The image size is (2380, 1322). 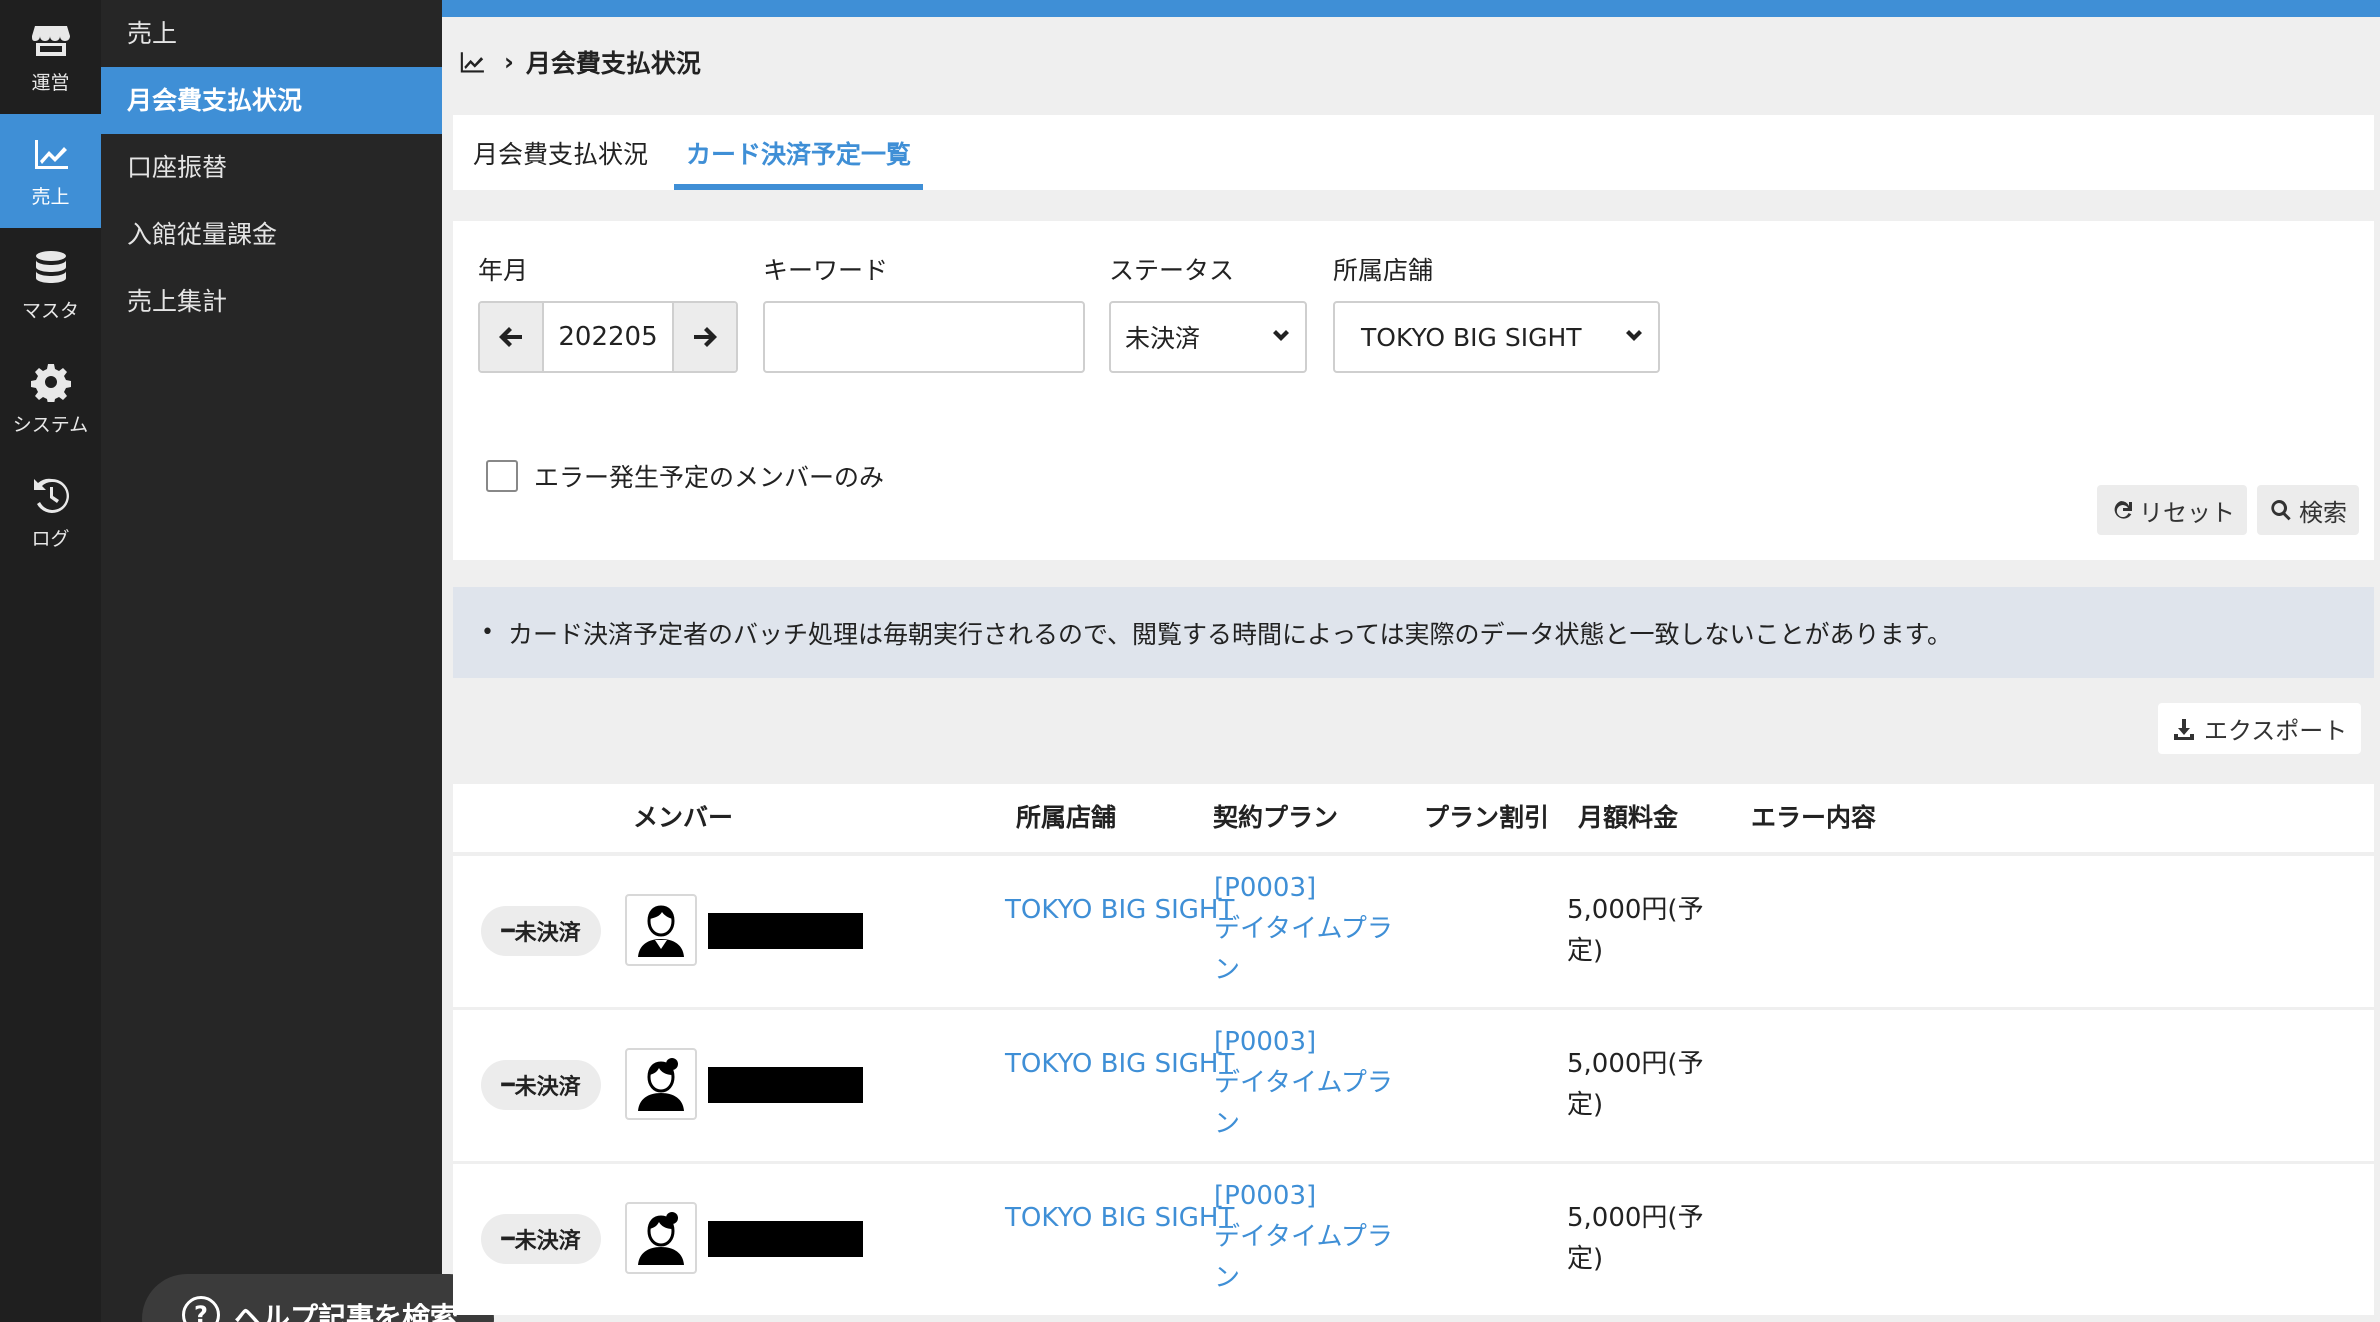 I want to click on page-title: 月会費支払状況, so click(x=613, y=62).